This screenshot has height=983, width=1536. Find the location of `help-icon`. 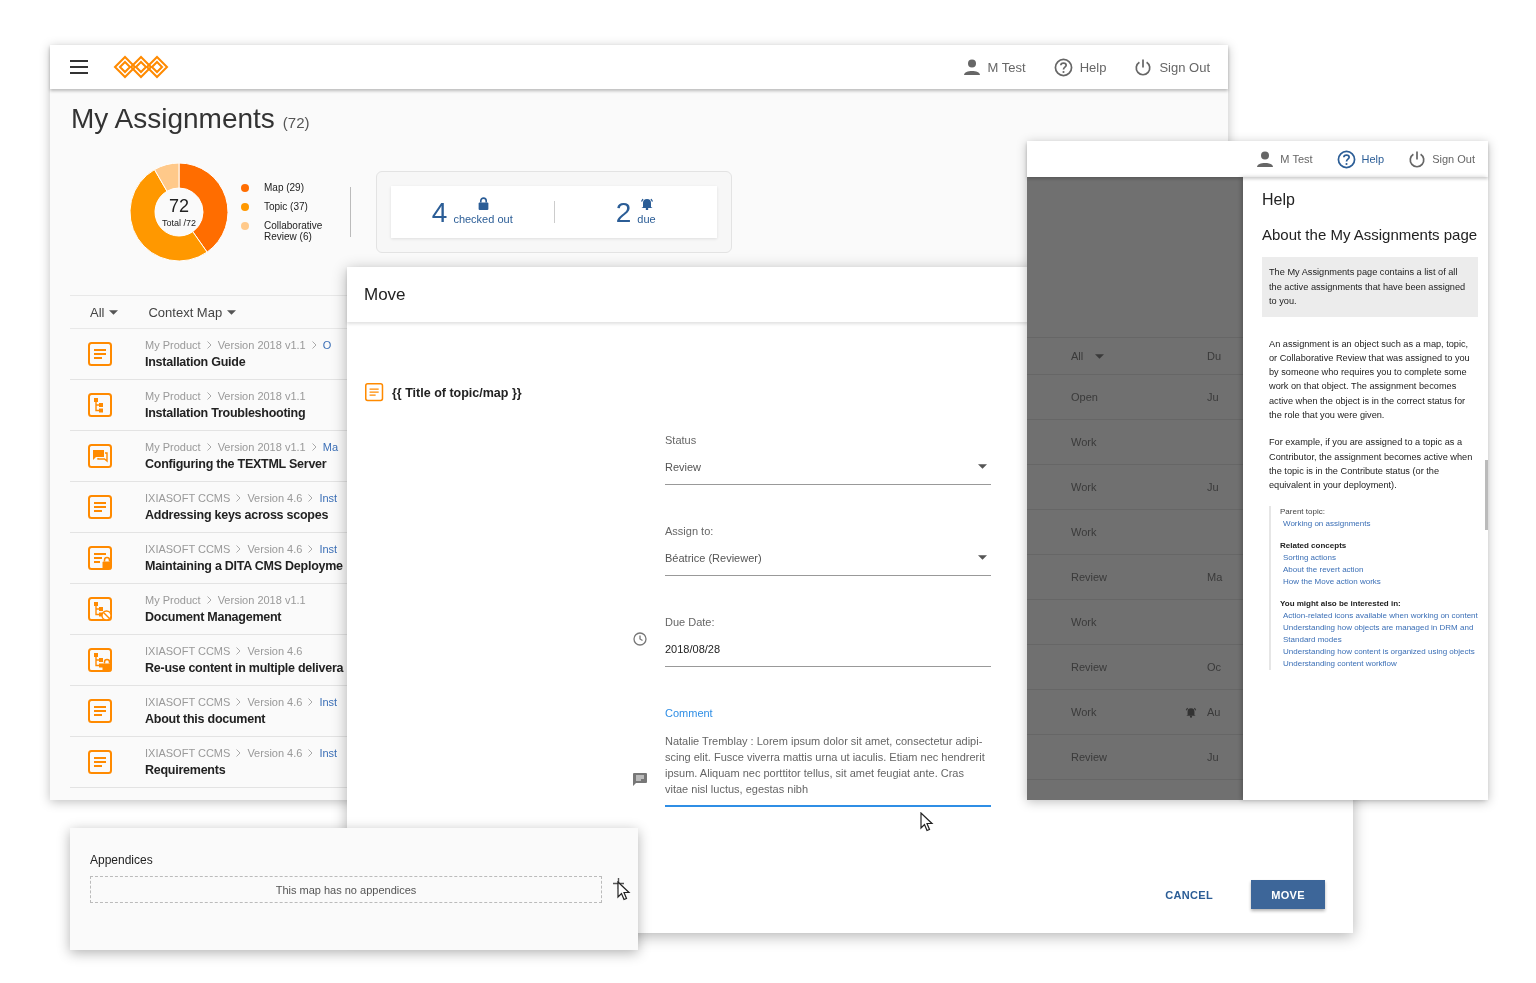

help-icon is located at coordinates (1063, 67).